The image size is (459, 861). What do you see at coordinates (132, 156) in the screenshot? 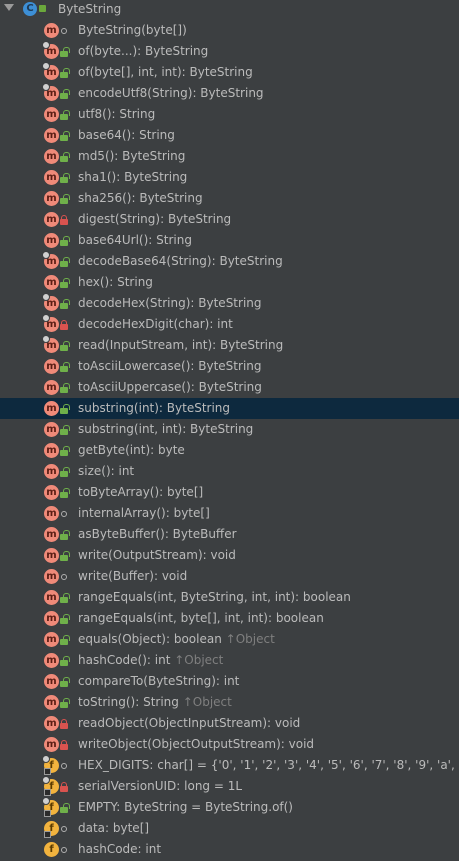
I see `member-label: md5(): ByteString` at bounding box center [132, 156].